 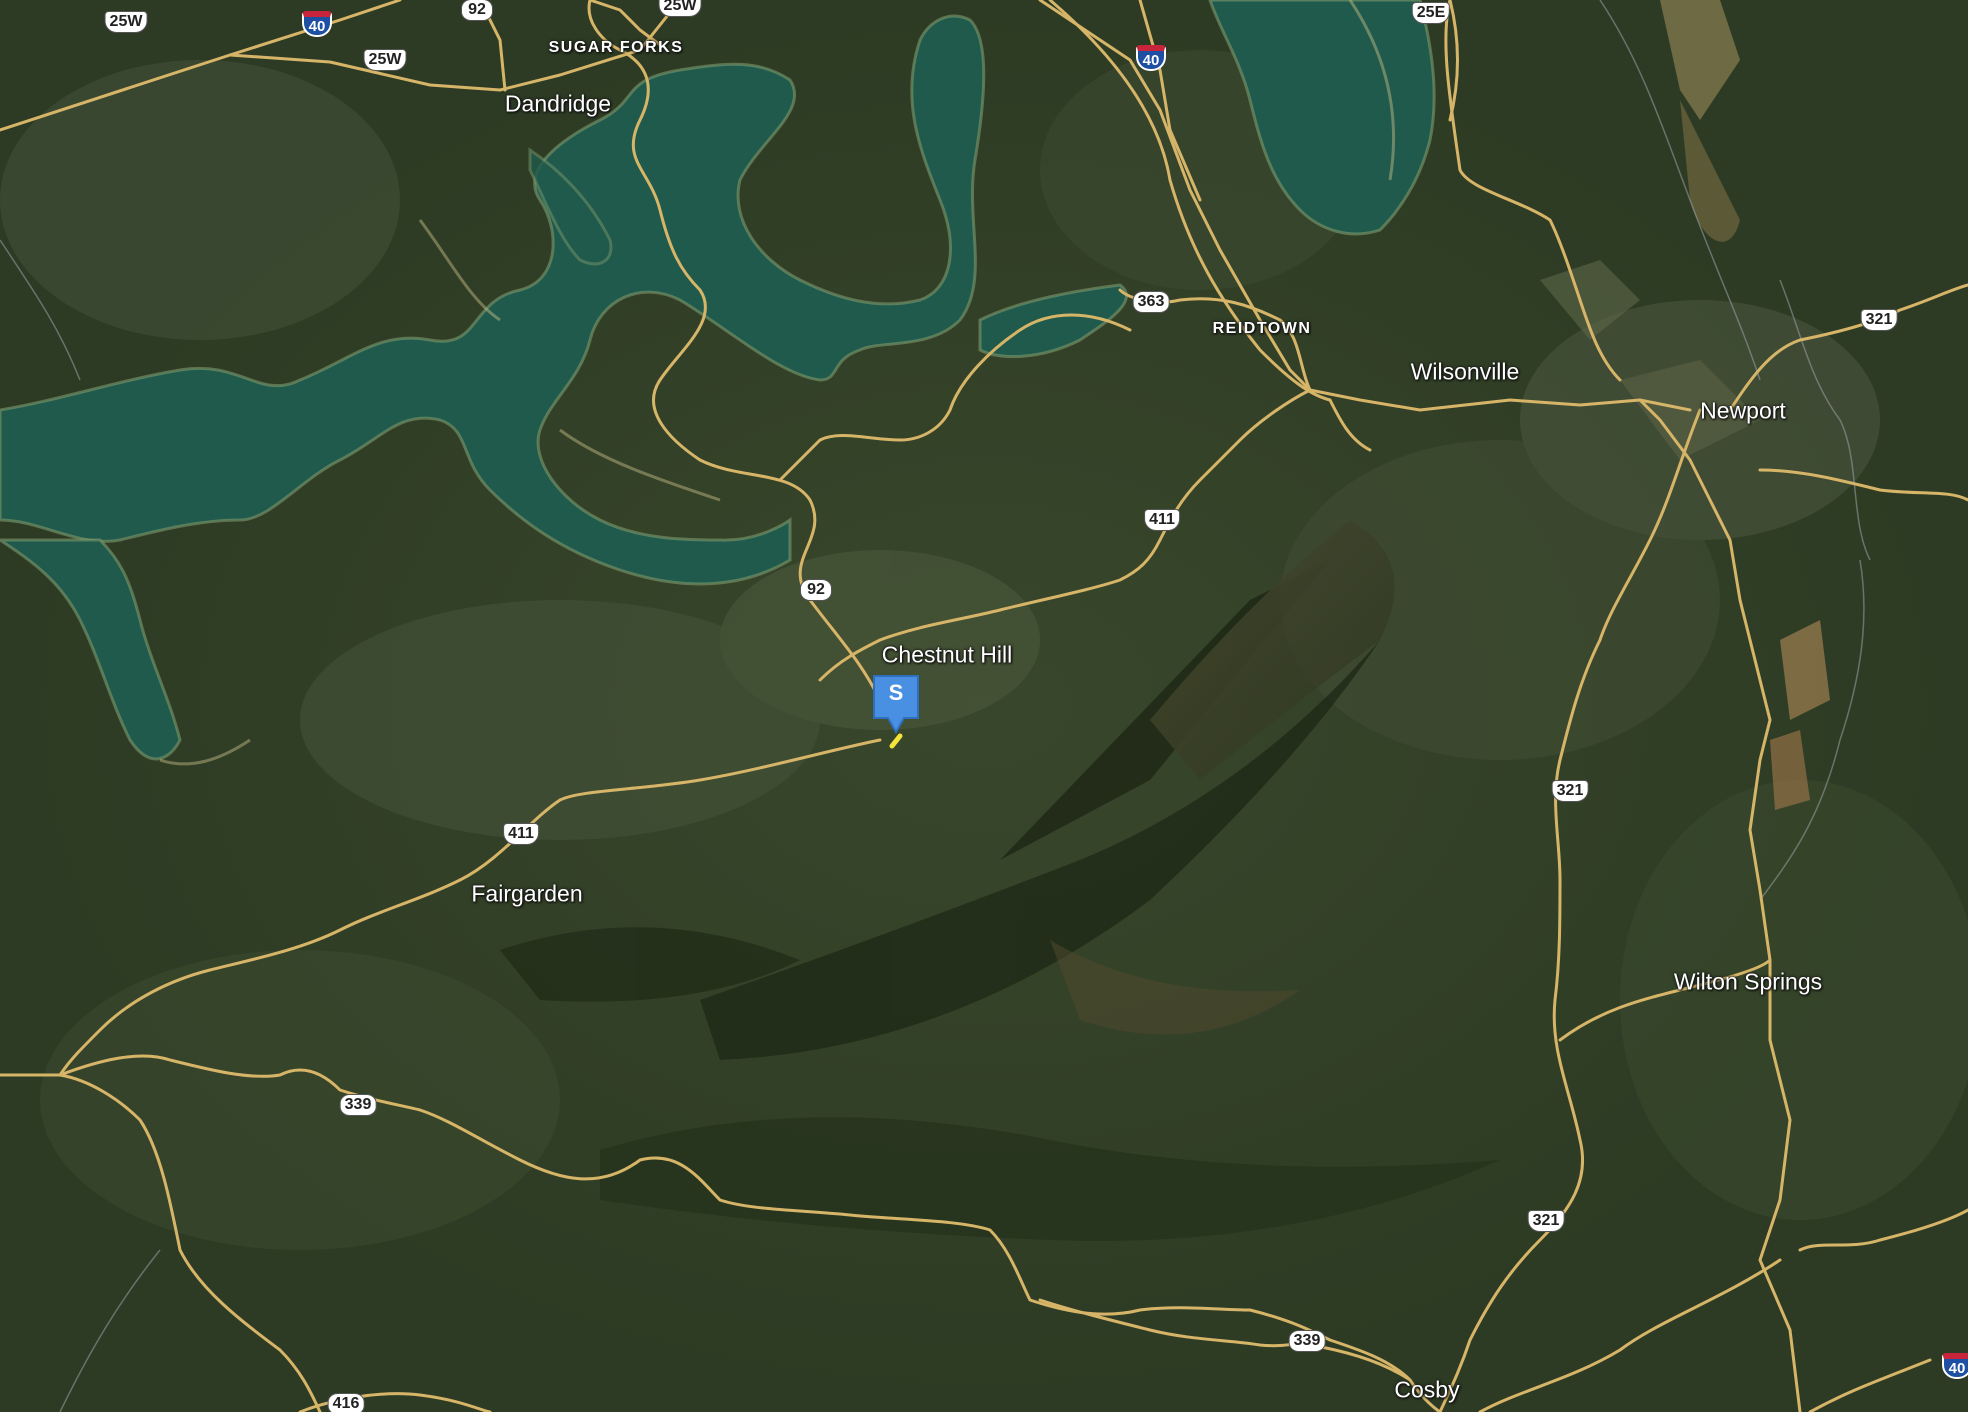 What do you see at coordinates (558, 104) in the screenshot?
I see `place-label-dandridge: Dandridge` at bounding box center [558, 104].